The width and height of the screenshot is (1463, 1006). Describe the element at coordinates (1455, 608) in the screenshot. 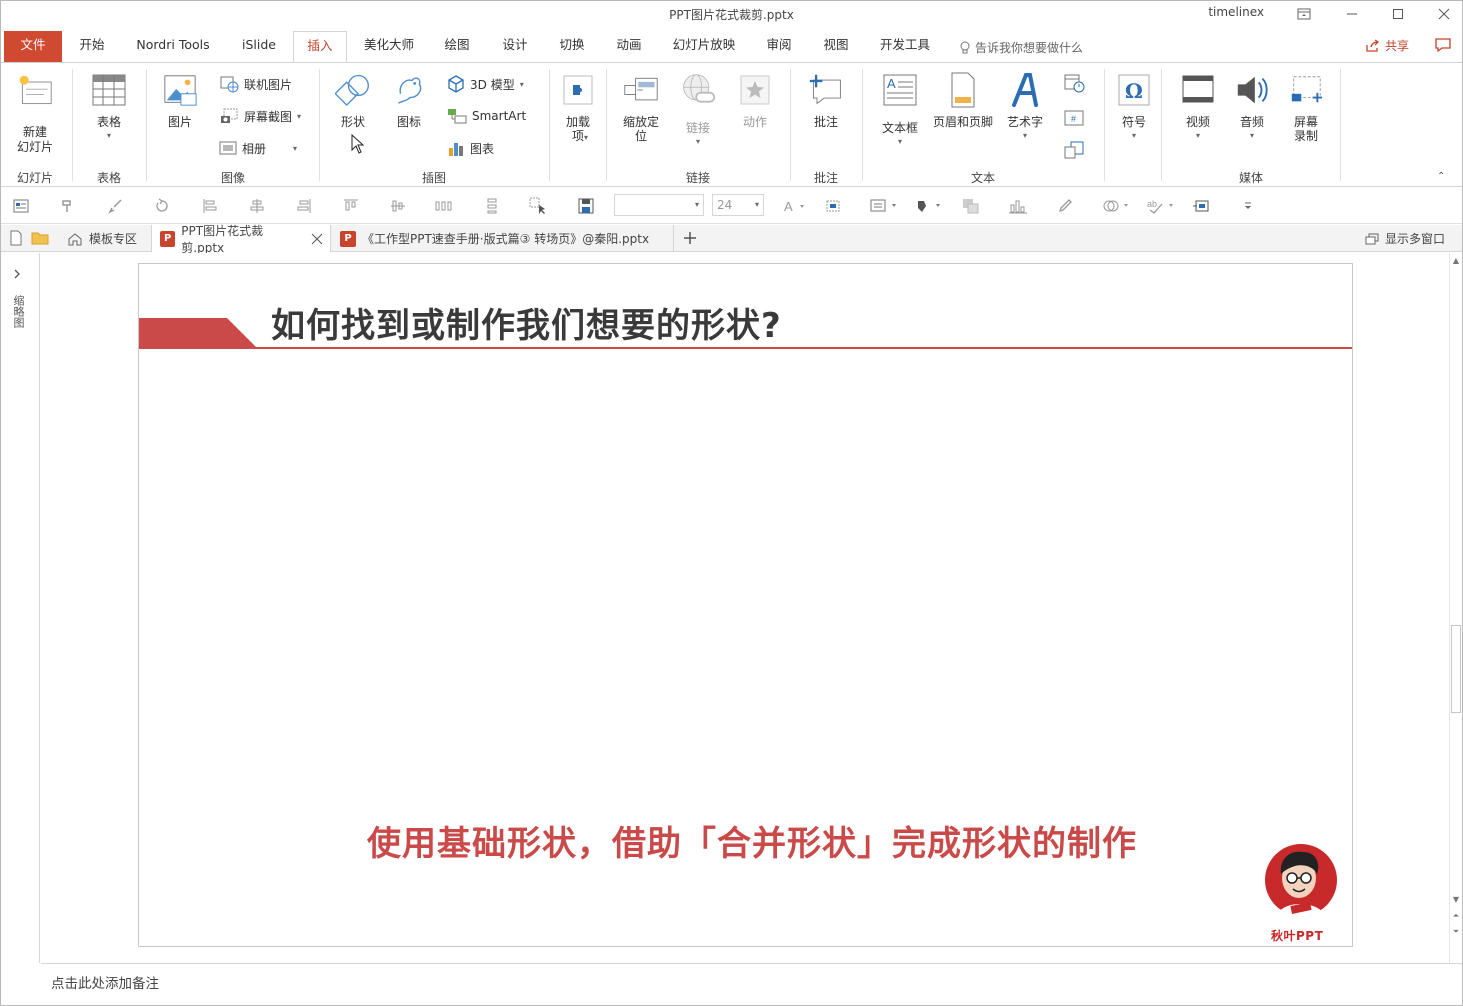

I see `vertical-scrollbar: ▲ ▼ ⏶ ⏷` at that location.